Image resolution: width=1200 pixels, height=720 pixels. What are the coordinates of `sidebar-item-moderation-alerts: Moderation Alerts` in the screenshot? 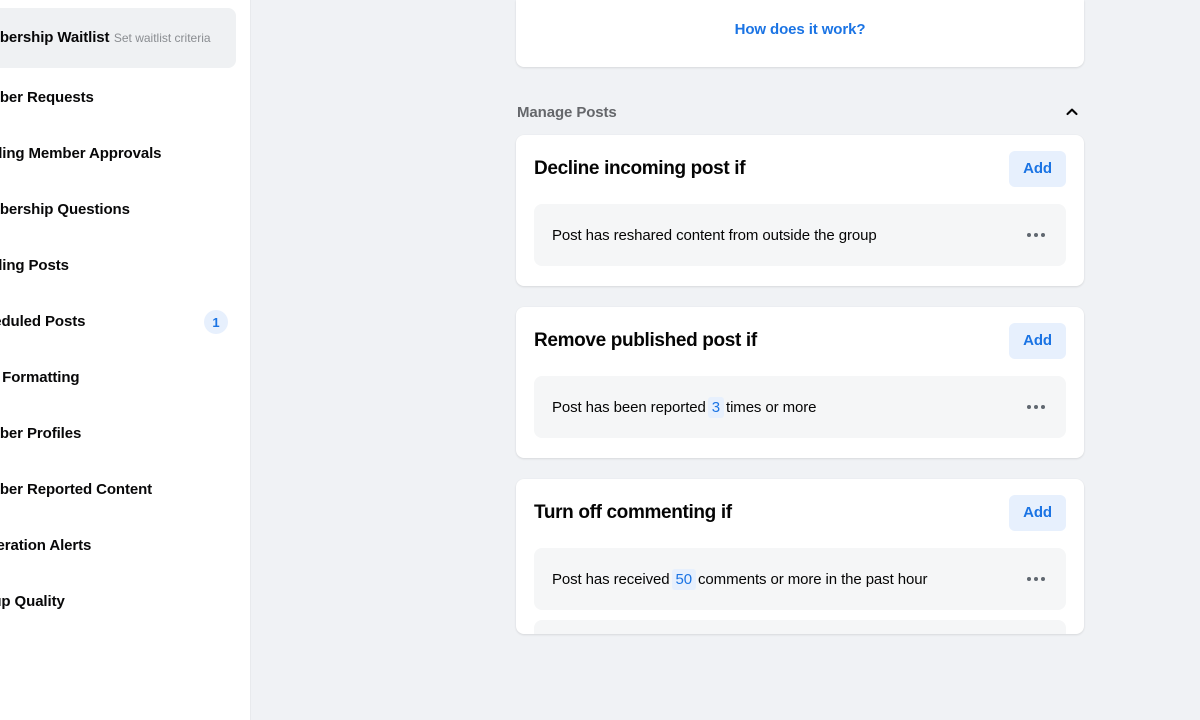 It's located at (118, 546).